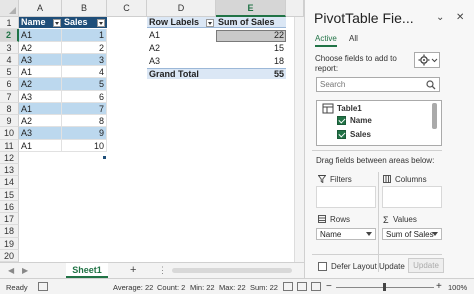  I want to click on row-header-1: 1, so click(9, 23).